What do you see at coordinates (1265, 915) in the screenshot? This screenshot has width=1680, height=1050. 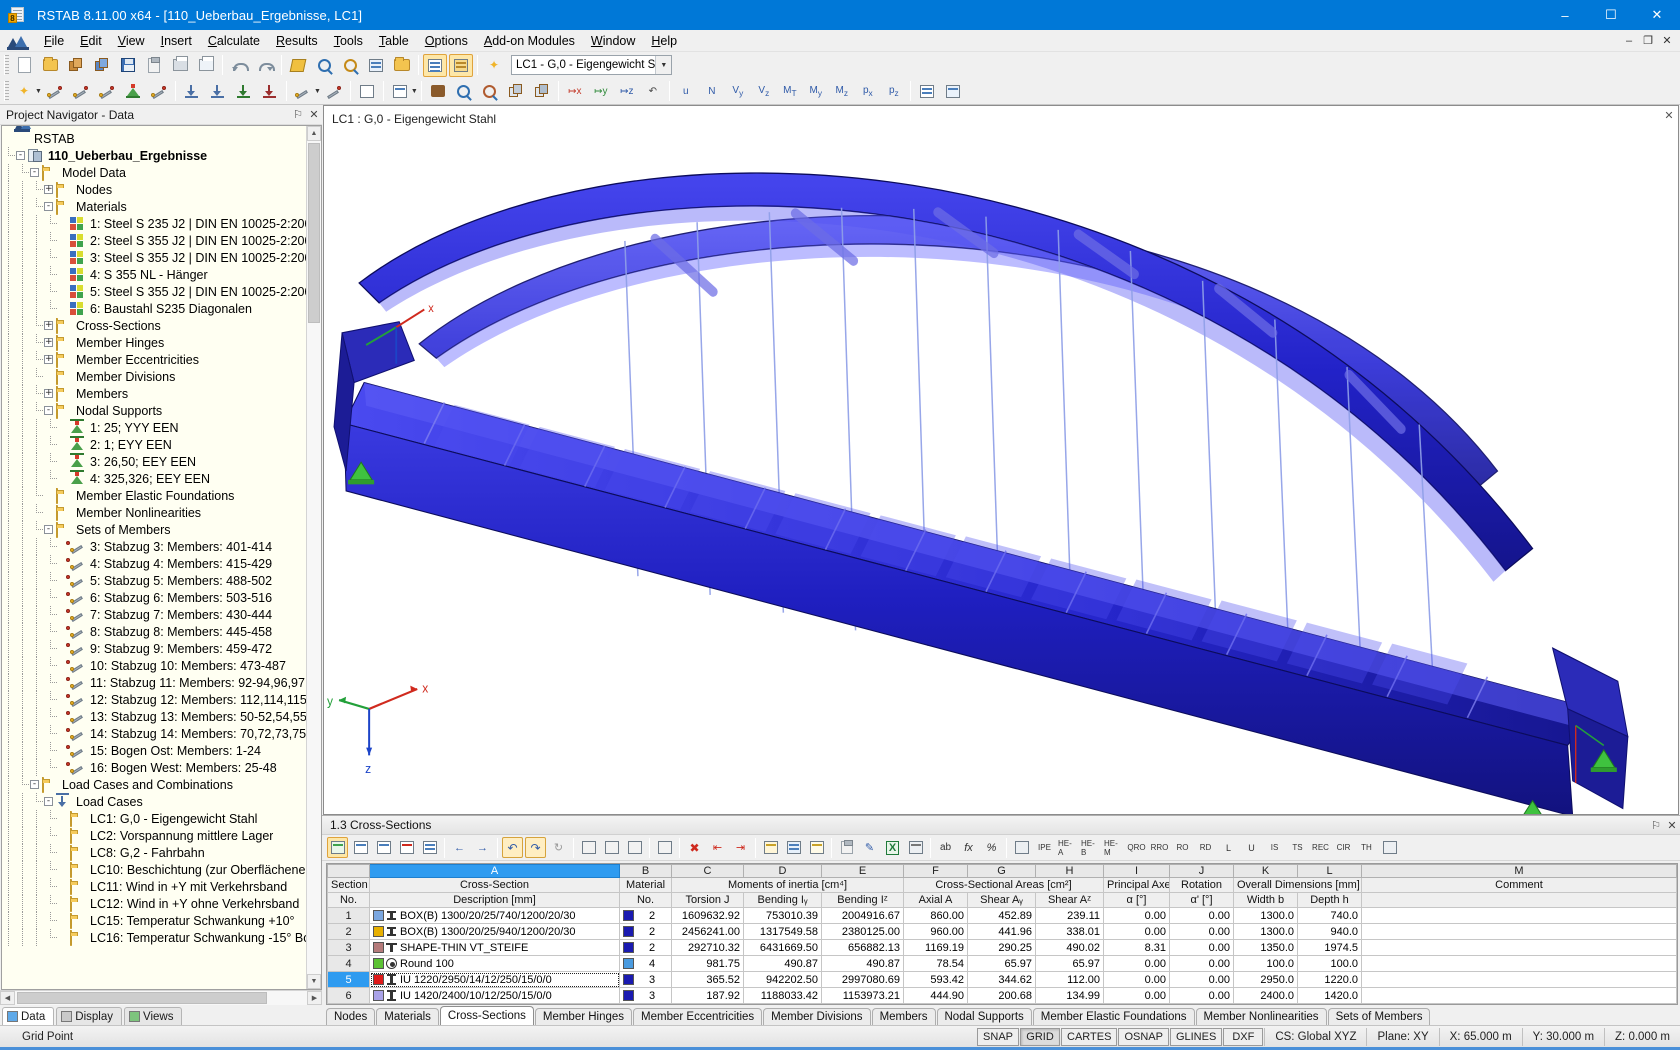 I see `width-b-cell: 1300.0` at bounding box center [1265, 915].